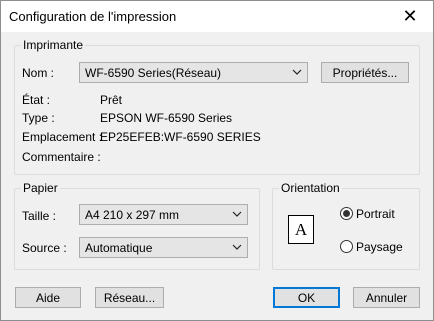  Describe the element at coordinates (53, 45) in the screenshot. I see `printer-group-label: Imprimante` at that location.